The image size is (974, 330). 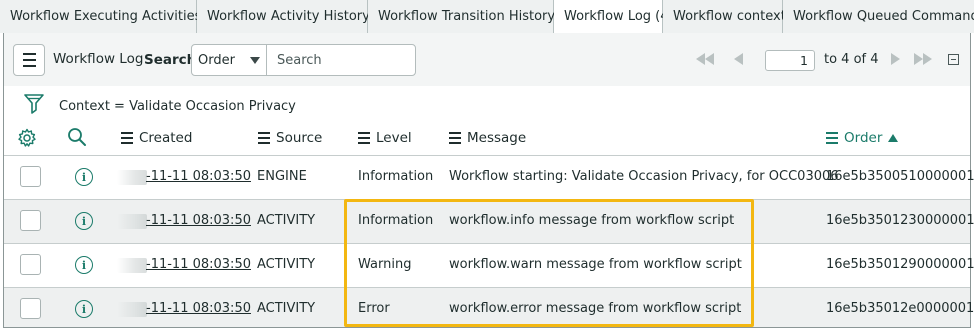 I want to click on column-label-created: Created, so click(x=166, y=138).